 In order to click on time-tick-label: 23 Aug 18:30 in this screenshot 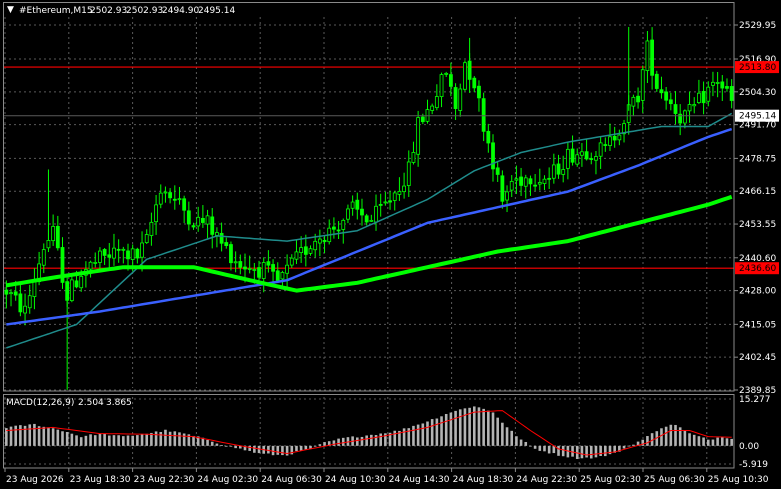, I will do `click(100, 480)`.